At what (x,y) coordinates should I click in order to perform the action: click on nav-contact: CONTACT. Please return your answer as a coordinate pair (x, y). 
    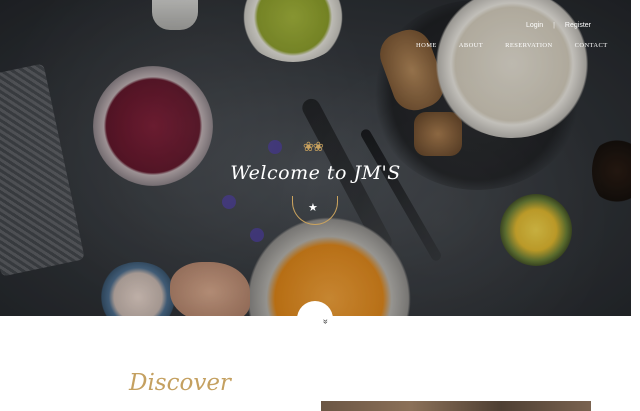
    Looking at the image, I should click on (591, 45).